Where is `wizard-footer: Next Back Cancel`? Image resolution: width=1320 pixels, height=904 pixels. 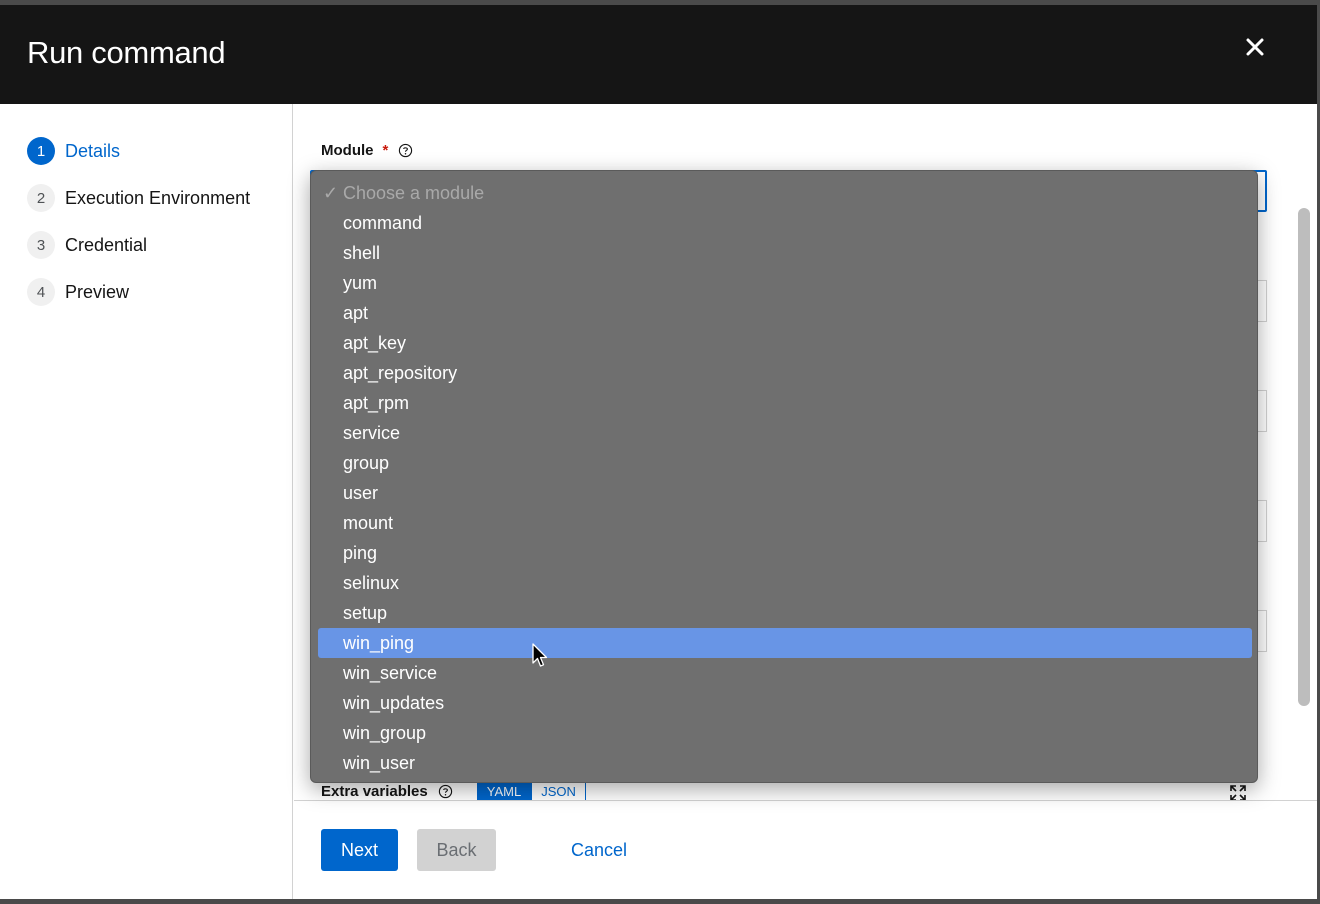 wizard-footer: Next Back Cancel is located at coordinates (805, 849).